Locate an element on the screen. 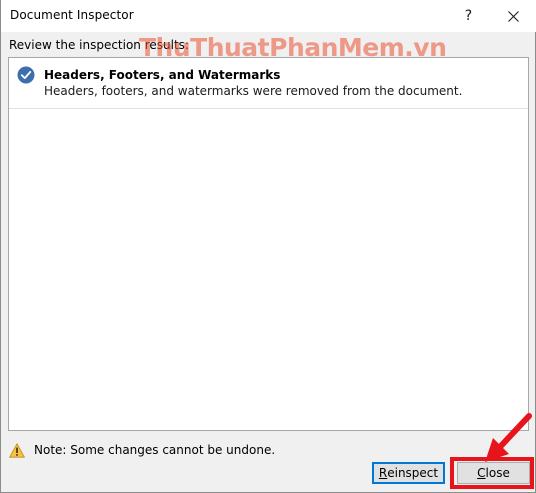  help-icon: ? is located at coordinates (468, 16).